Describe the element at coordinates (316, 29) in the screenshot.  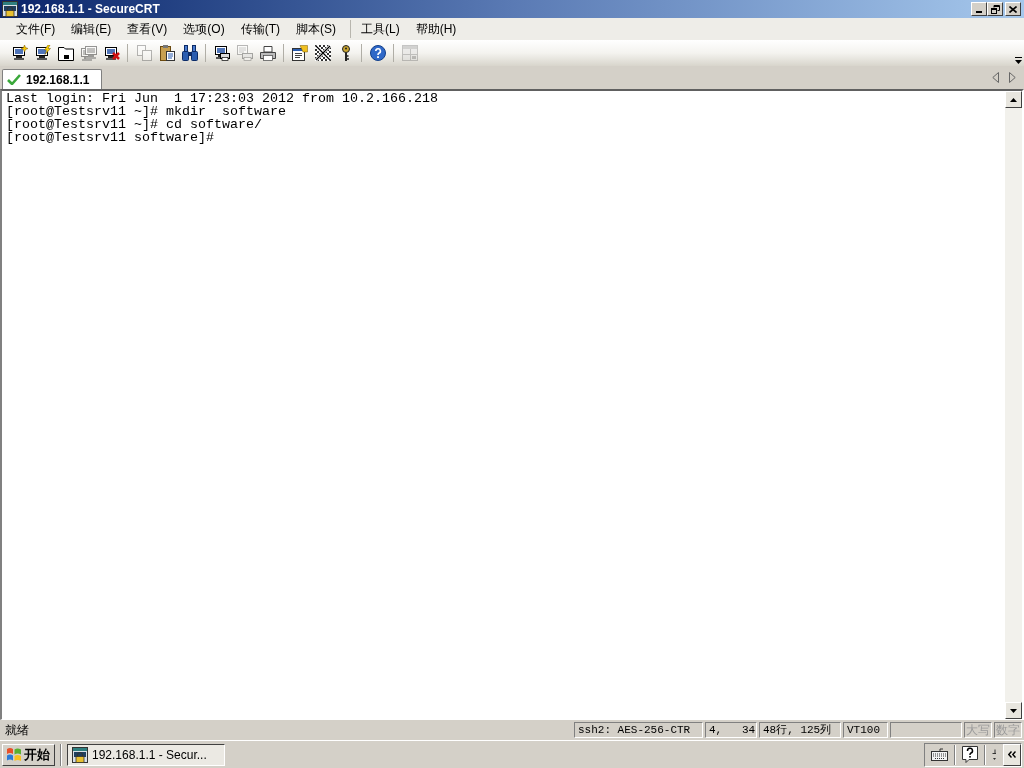
I see `menu-item: 脚本(S)` at that location.